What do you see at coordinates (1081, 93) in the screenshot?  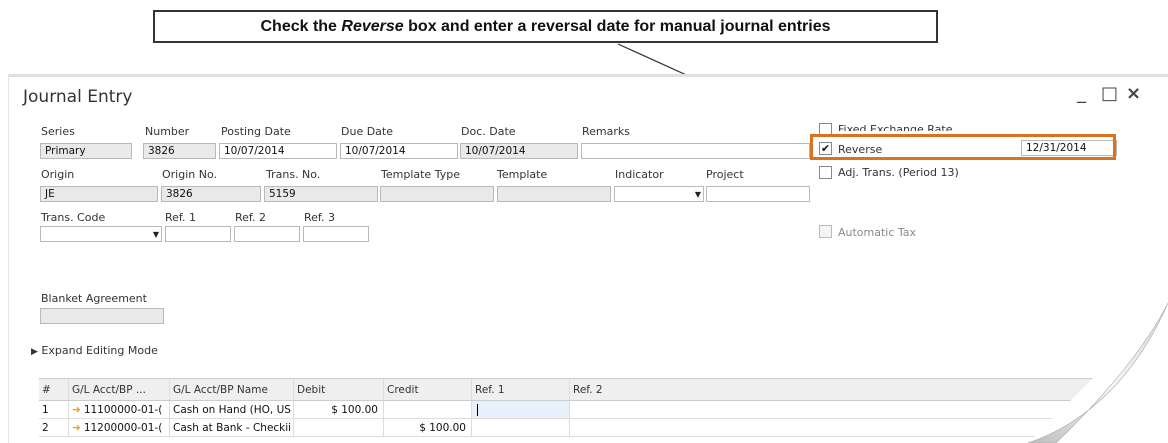 I see `minimize-icon: _` at bounding box center [1081, 93].